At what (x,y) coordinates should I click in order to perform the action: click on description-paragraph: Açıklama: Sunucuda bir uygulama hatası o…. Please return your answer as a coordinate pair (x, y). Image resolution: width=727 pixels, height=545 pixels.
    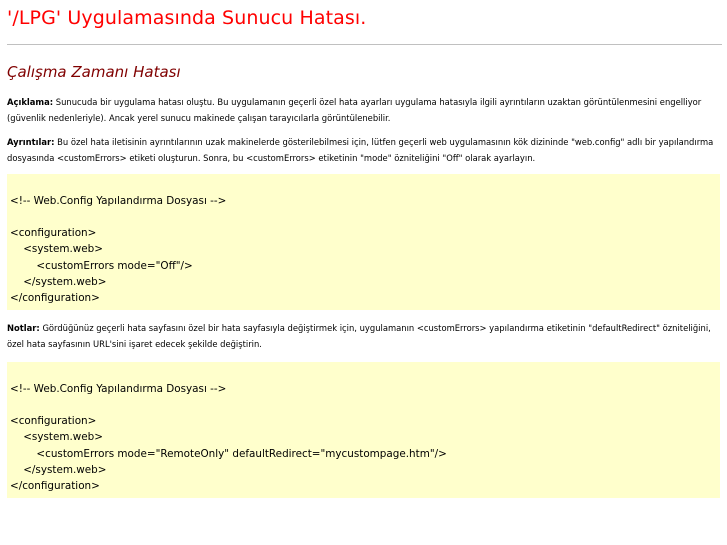
    Looking at the image, I should click on (363, 110).